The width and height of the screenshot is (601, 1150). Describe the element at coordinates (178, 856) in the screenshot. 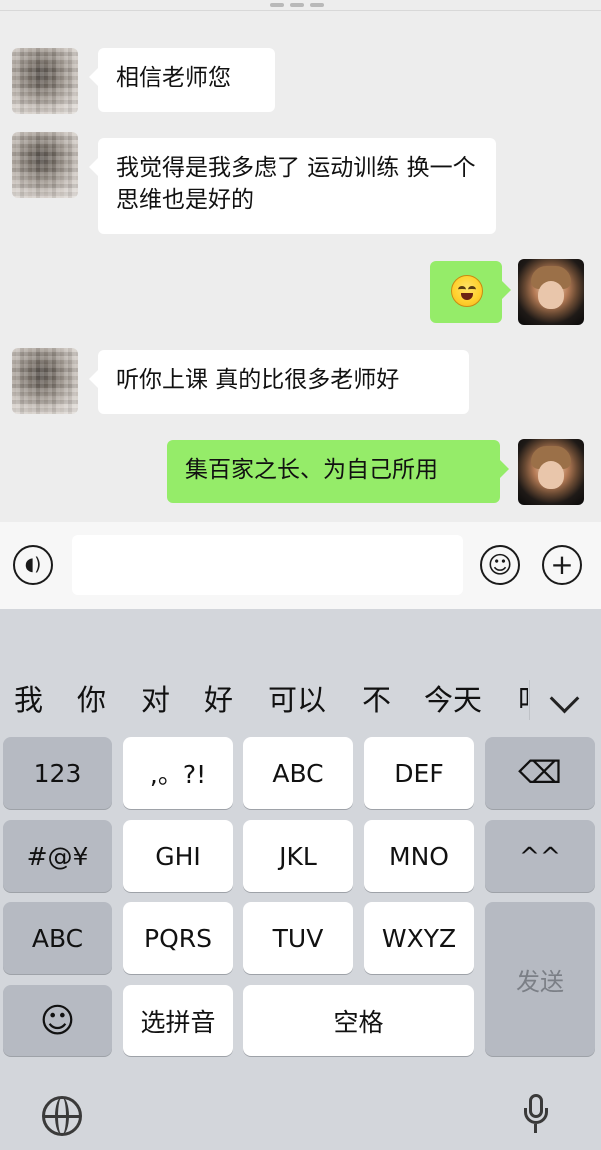

I see `key-ghi: GHI` at that location.